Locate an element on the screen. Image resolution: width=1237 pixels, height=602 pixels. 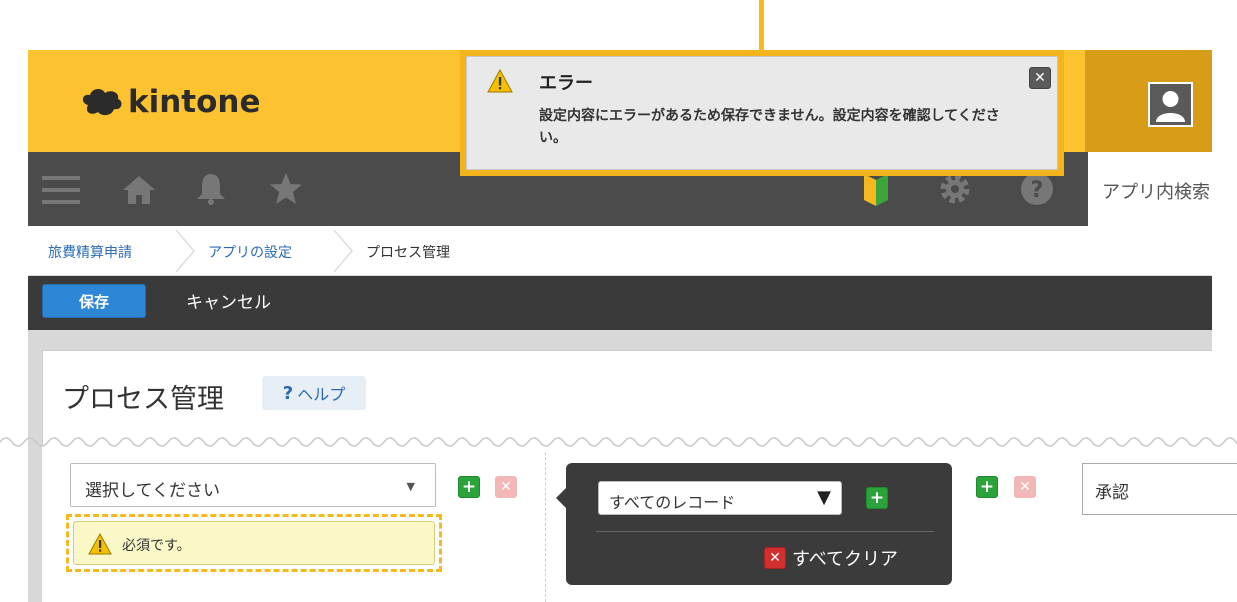
user-menu is located at coordinates (1148, 101).